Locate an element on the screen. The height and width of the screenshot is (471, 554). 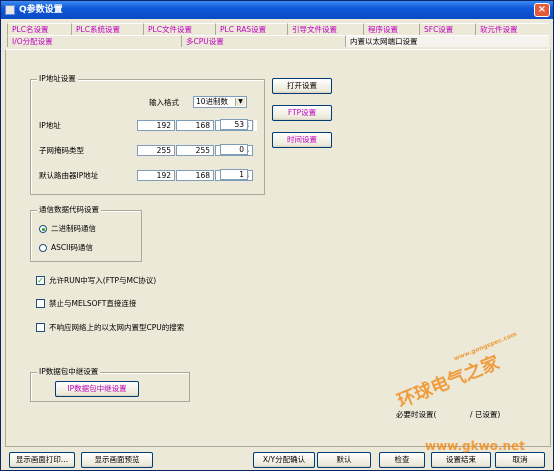
end-settings-button: 设置结束 is located at coordinates (461, 460).